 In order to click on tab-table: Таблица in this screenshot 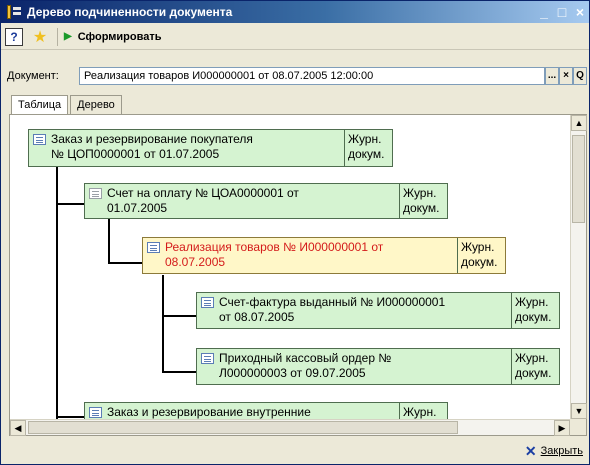, I will do `click(40, 105)`.